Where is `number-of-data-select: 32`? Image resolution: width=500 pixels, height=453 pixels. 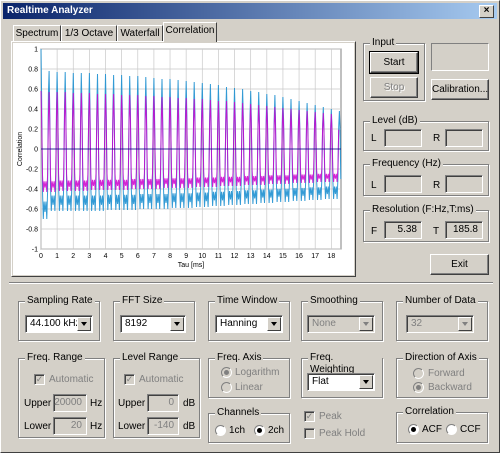
number-of-data-select: 32 is located at coordinates (440, 324).